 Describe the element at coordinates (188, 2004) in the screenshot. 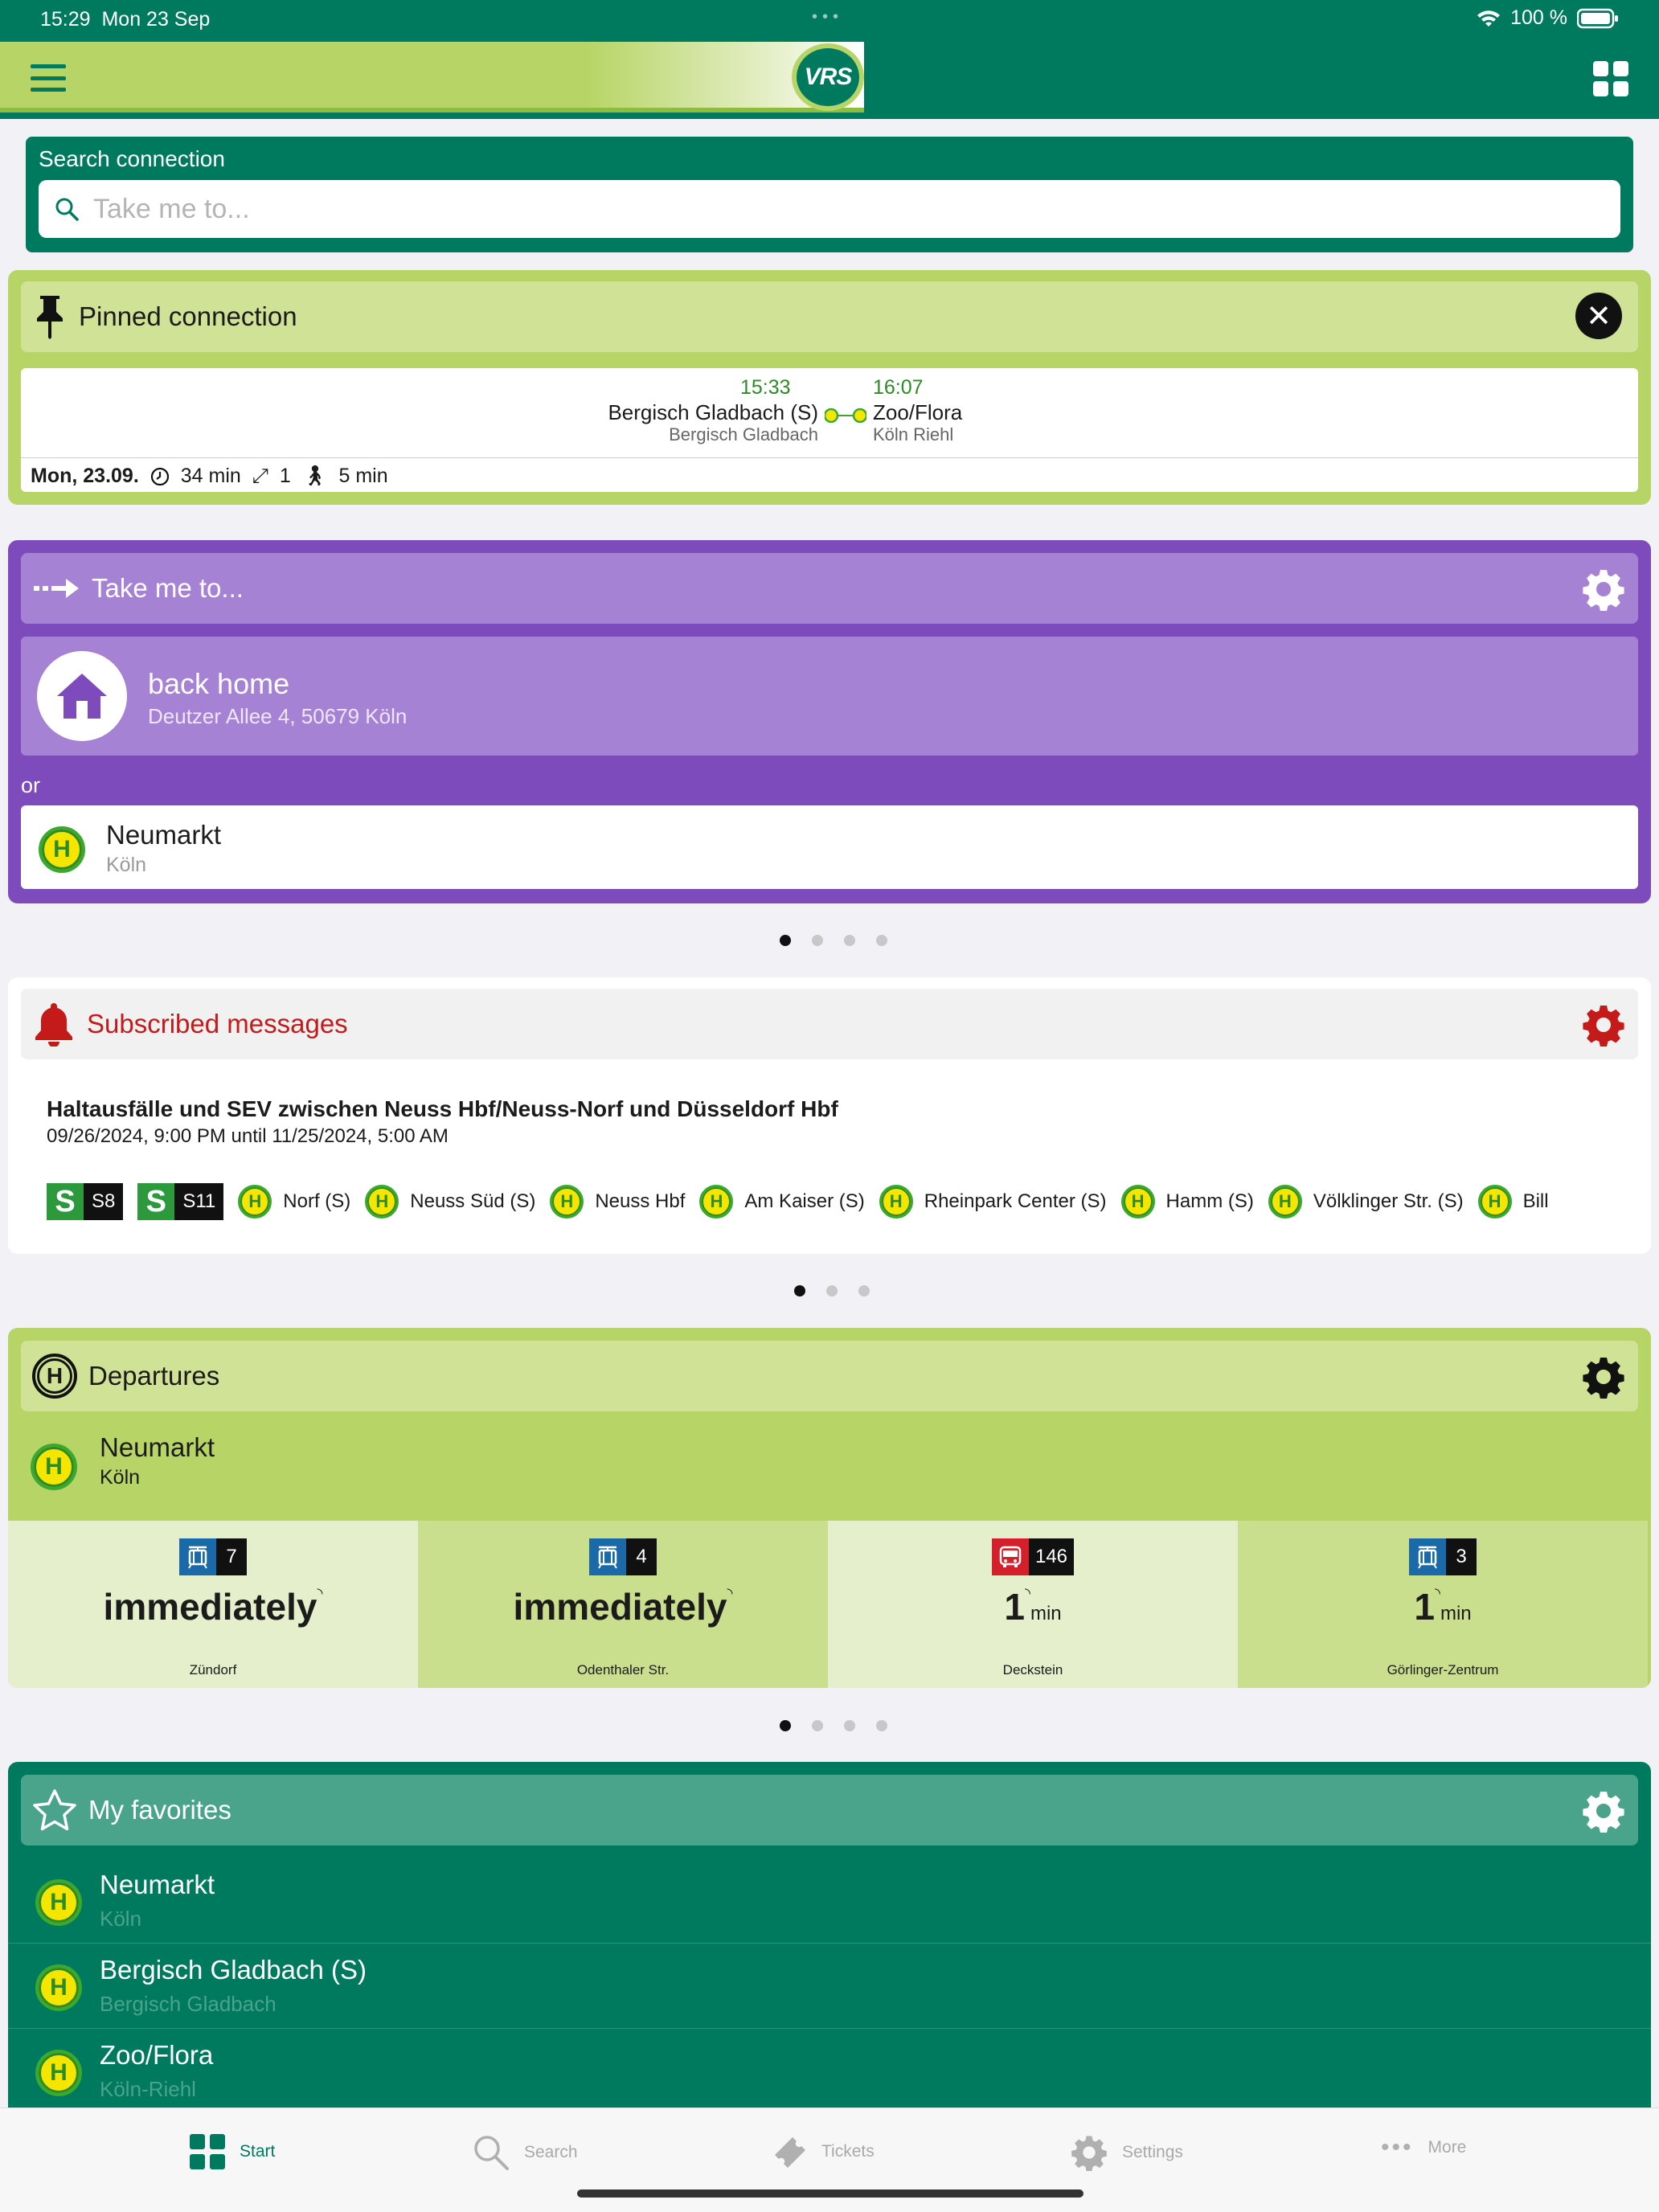

I see `favorite-sub: Bergisch Gladbach` at that location.